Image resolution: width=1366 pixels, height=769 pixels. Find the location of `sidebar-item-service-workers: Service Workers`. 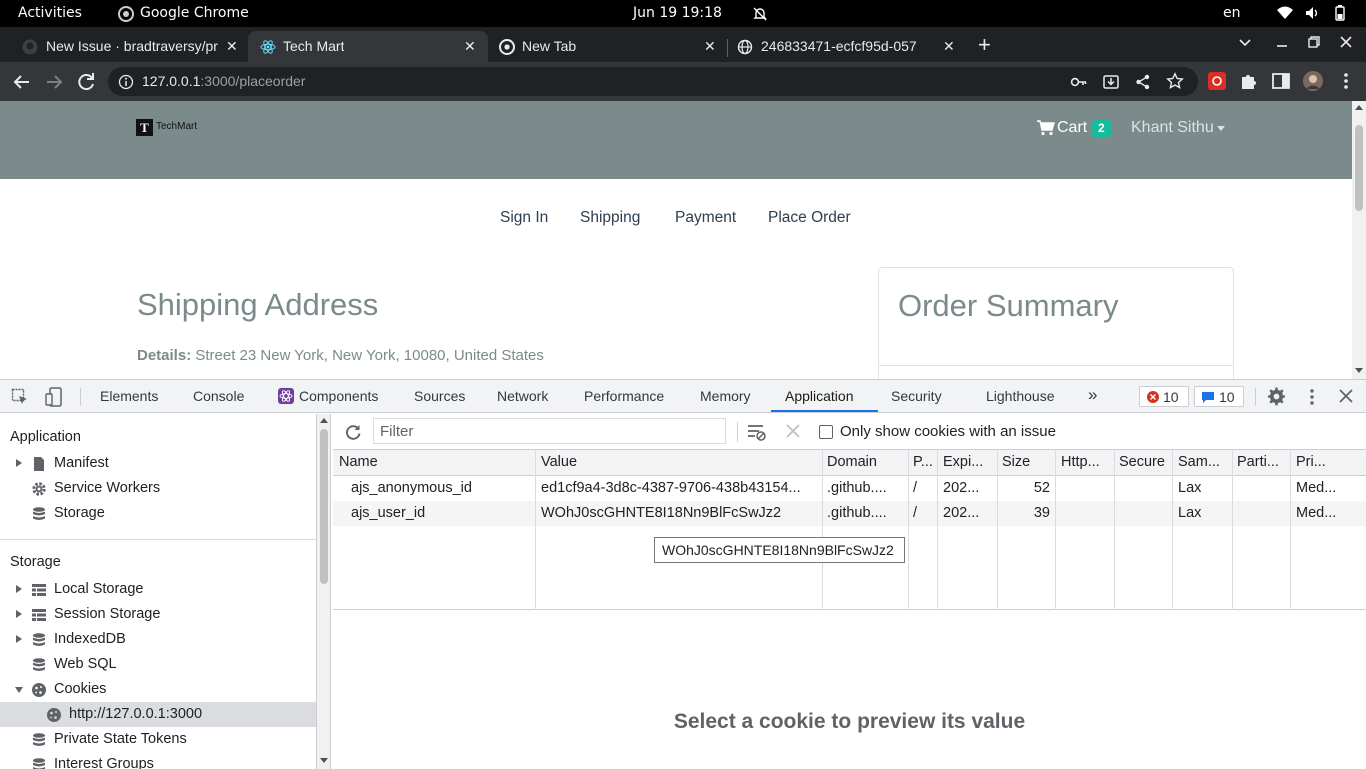

sidebar-item-service-workers: Service Workers is located at coordinates (158, 488).